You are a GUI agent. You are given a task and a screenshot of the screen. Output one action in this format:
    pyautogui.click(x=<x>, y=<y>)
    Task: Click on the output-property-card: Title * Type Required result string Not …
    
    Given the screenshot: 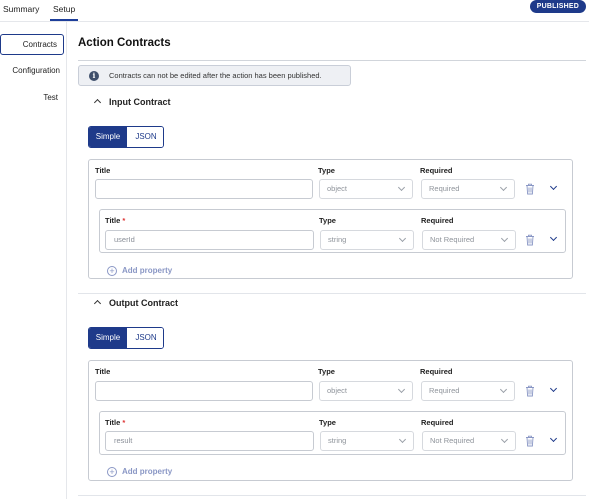 What is the action you would take?
    pyautogui.click(x=332, y=433)
    